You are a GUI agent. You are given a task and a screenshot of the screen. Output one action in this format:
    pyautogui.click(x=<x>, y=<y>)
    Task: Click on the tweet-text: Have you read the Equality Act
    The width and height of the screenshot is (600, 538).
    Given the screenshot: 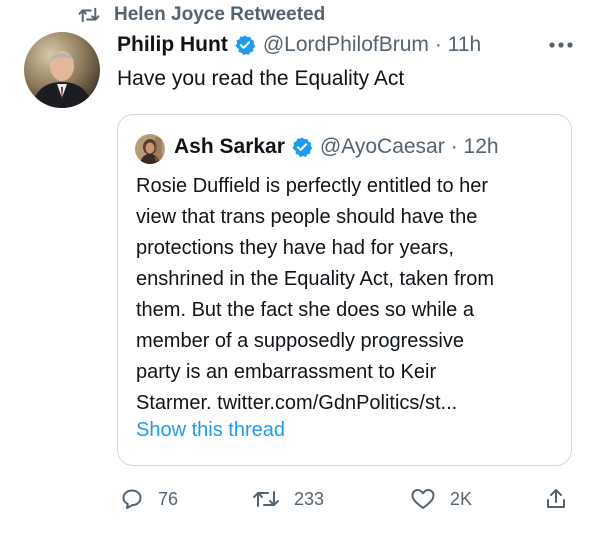 What is the action you would take?
    pyautogui.click(x=261, y=78)
    